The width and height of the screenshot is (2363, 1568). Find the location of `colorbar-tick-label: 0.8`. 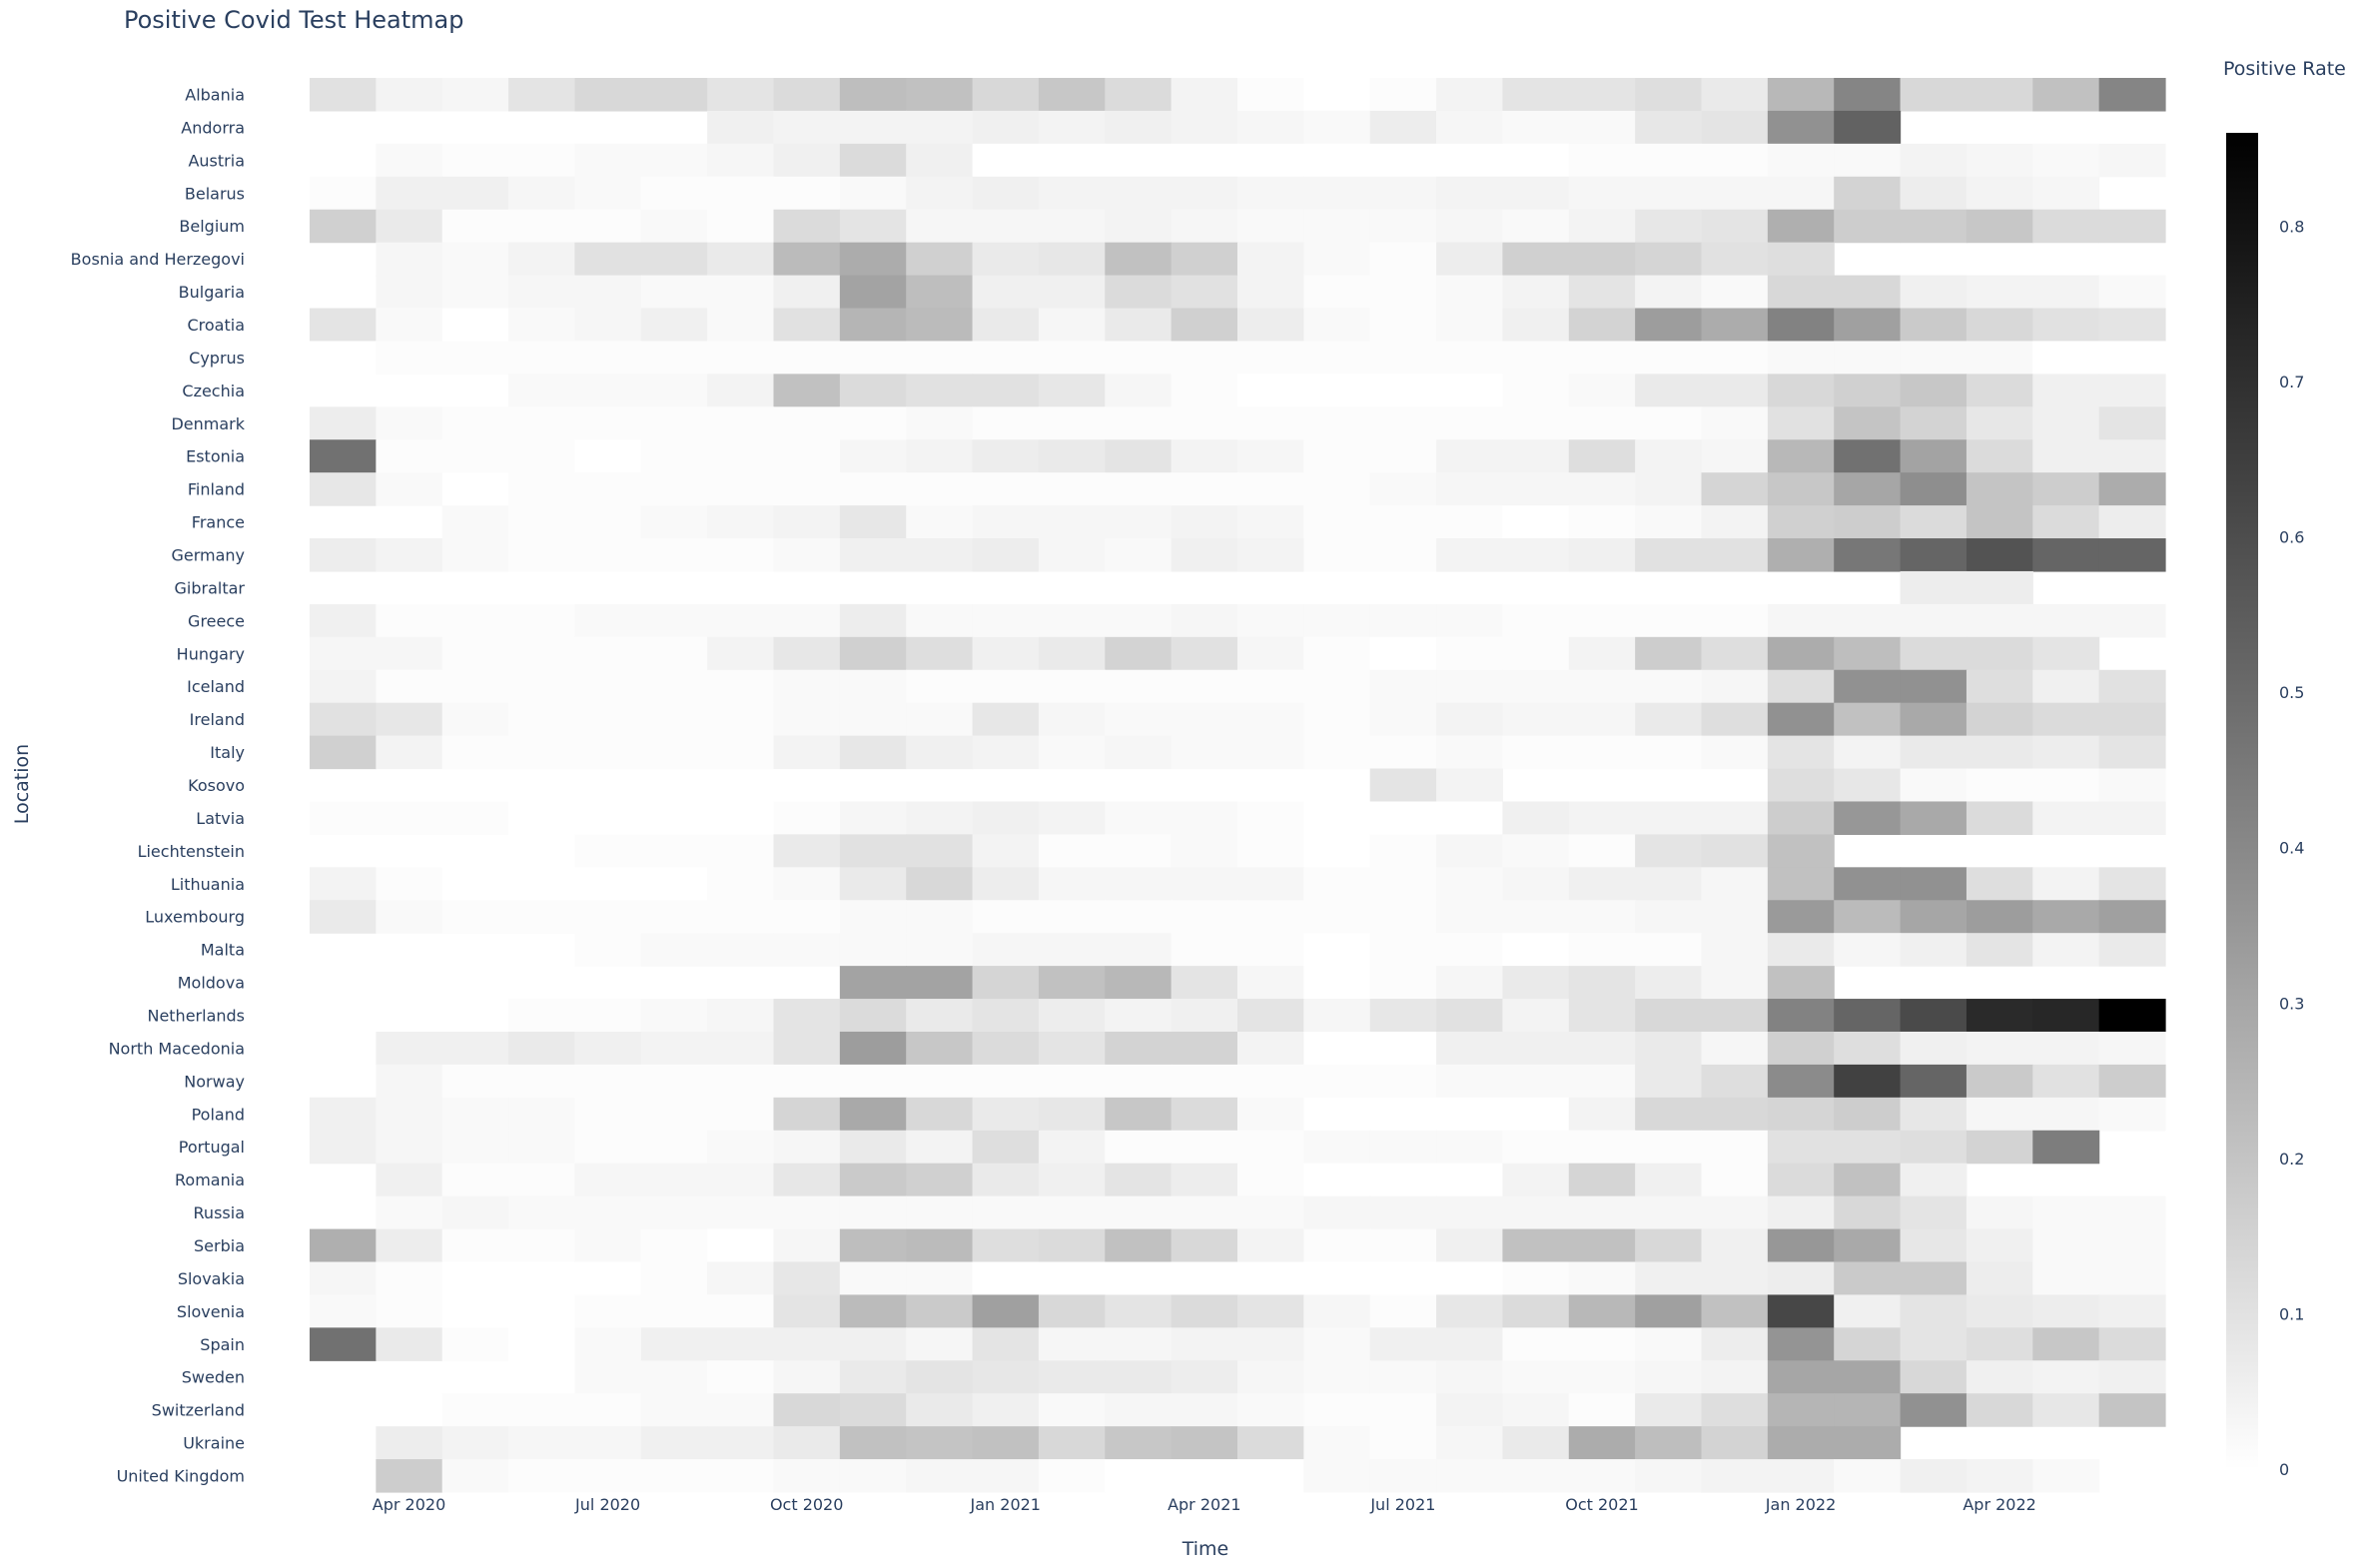

colorbar-tick-label: 0.8 is located at coordinates (2291, 226).